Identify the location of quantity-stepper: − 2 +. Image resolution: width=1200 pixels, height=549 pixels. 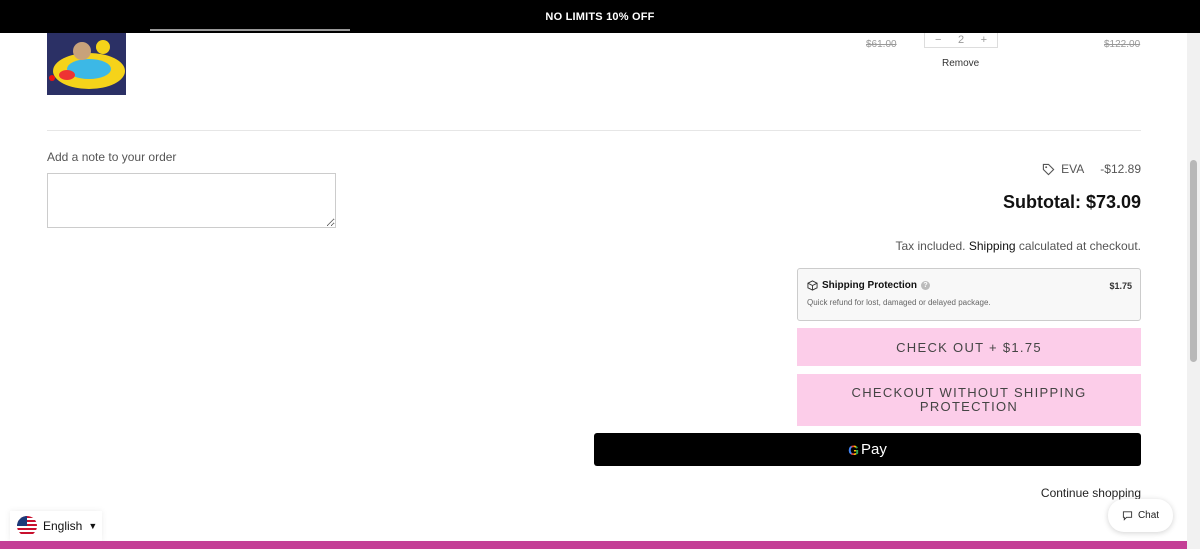
(961, 40).